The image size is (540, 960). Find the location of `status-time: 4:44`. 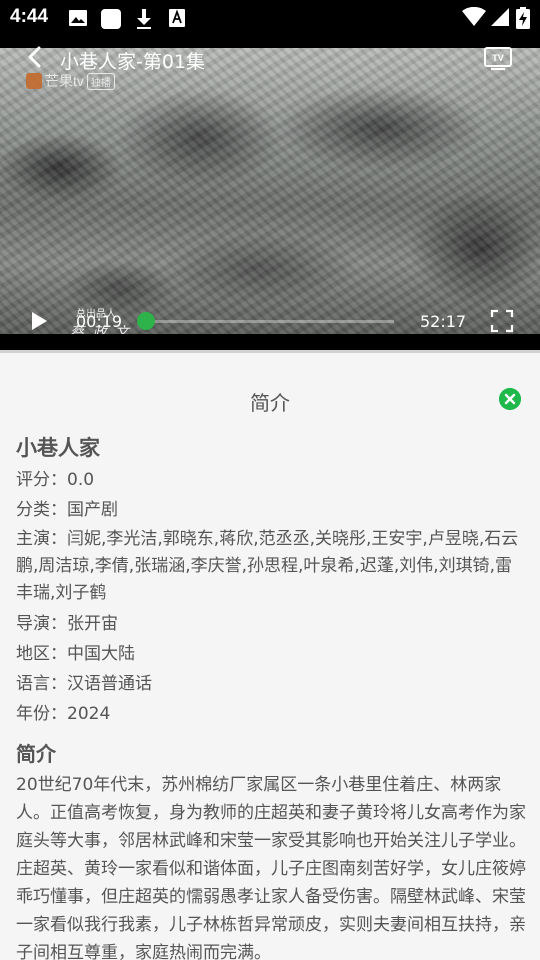

status-time: 4:44 is located at coordinates (29, 16).